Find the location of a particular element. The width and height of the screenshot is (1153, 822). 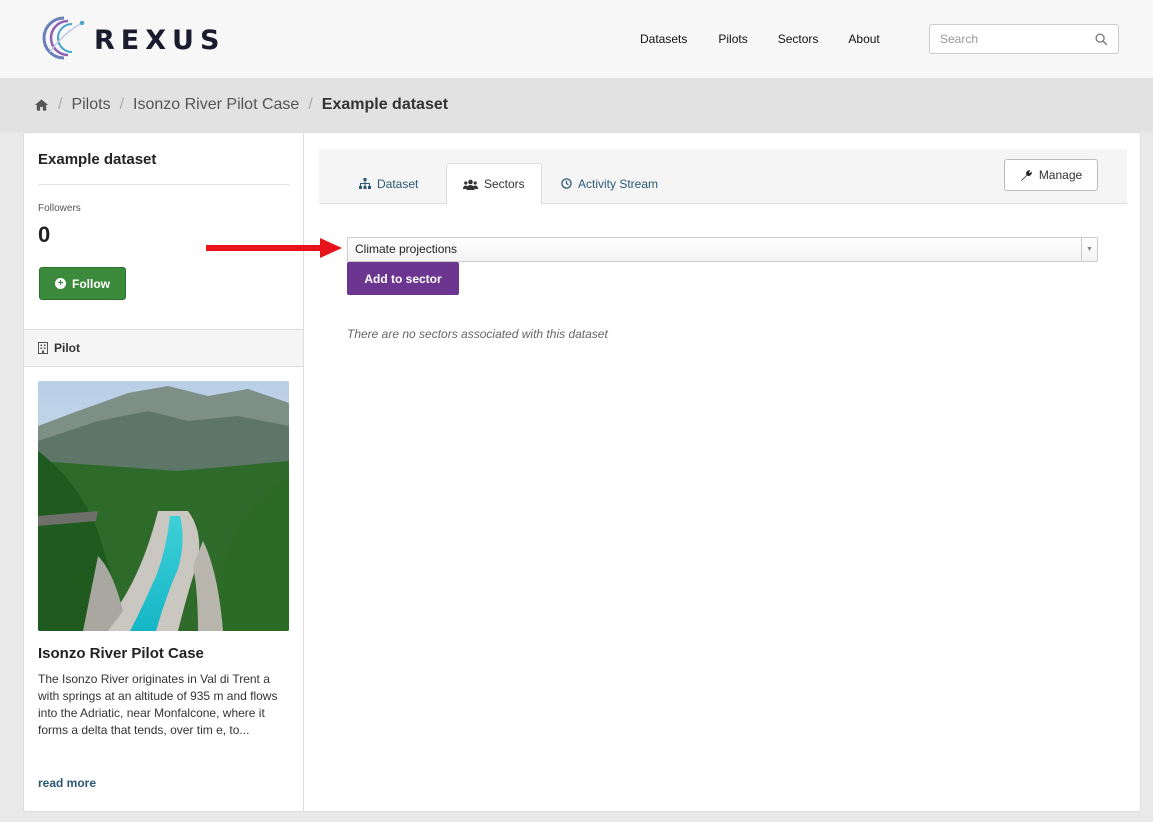

follow-button: + Follow is located at coordinates (82, 283).